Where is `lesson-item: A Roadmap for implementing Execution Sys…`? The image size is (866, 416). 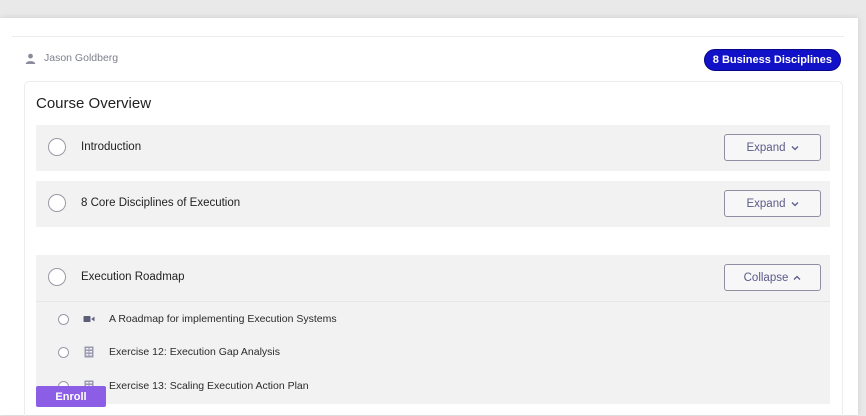 lesson-item: A Roadmap for implementing Execution Sys… is located at coordinates (197, 319).